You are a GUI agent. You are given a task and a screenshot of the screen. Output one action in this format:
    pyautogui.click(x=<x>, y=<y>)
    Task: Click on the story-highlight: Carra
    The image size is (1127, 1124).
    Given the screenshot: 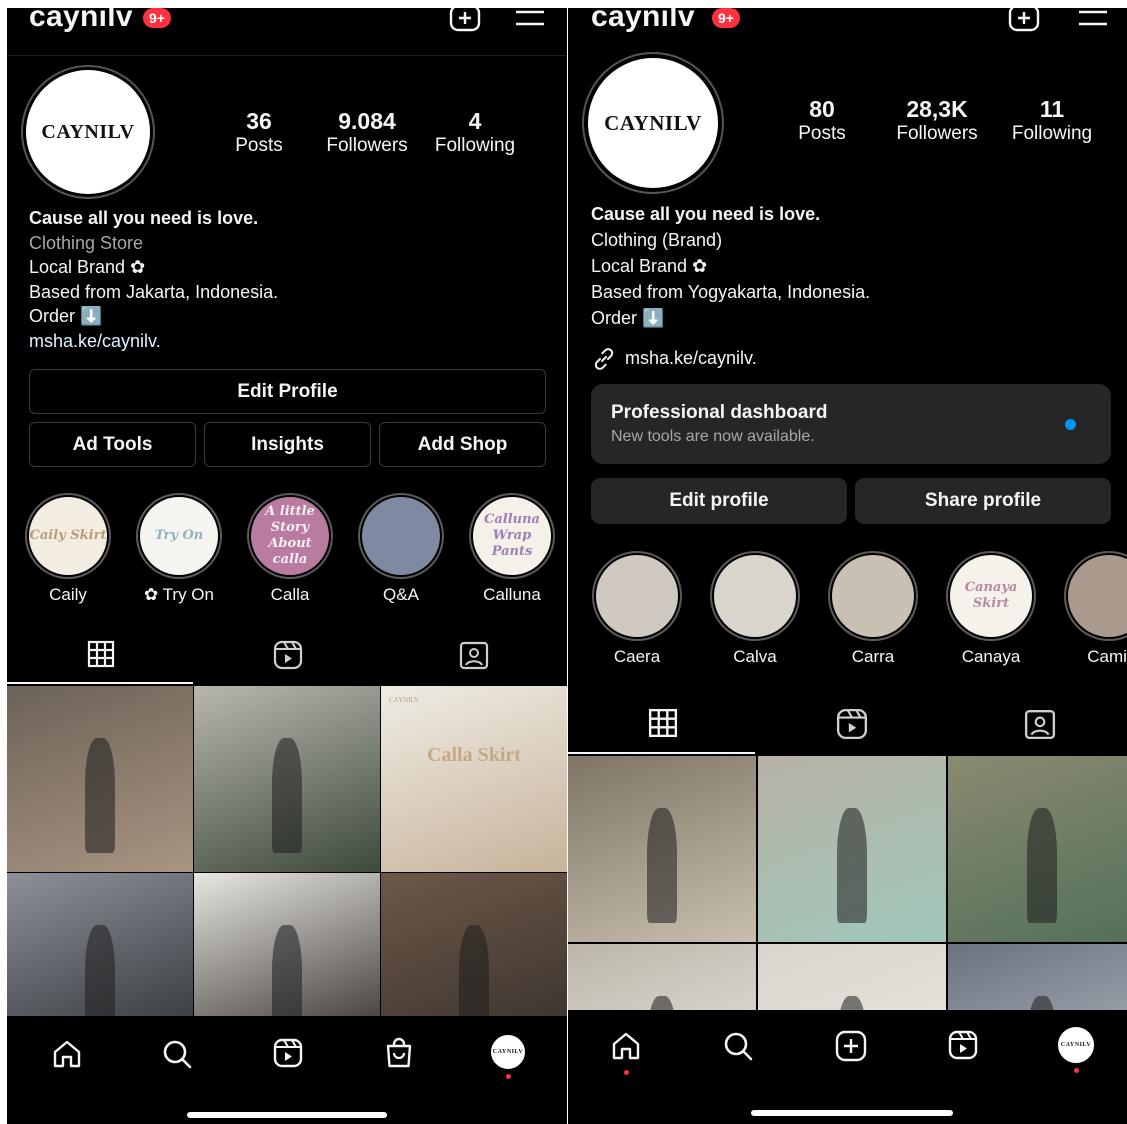 What is the action you would take?
    pyautogui.click(x=873, y=609)
    